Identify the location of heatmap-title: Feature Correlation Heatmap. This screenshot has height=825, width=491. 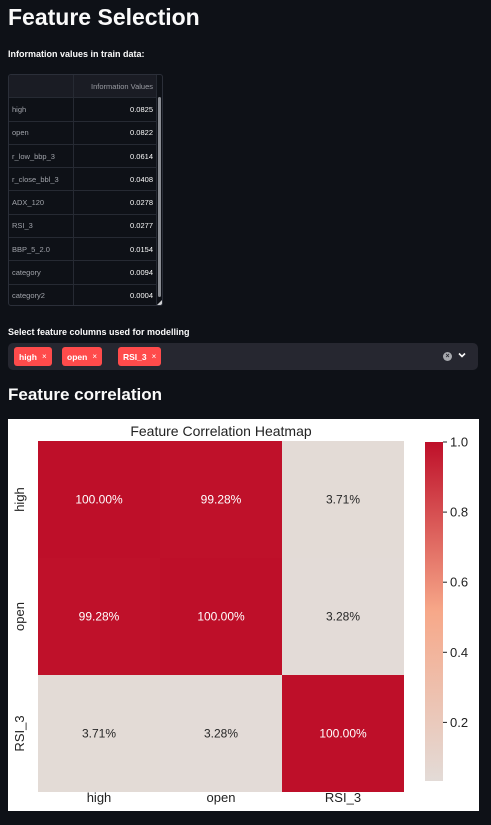
(221, 431).